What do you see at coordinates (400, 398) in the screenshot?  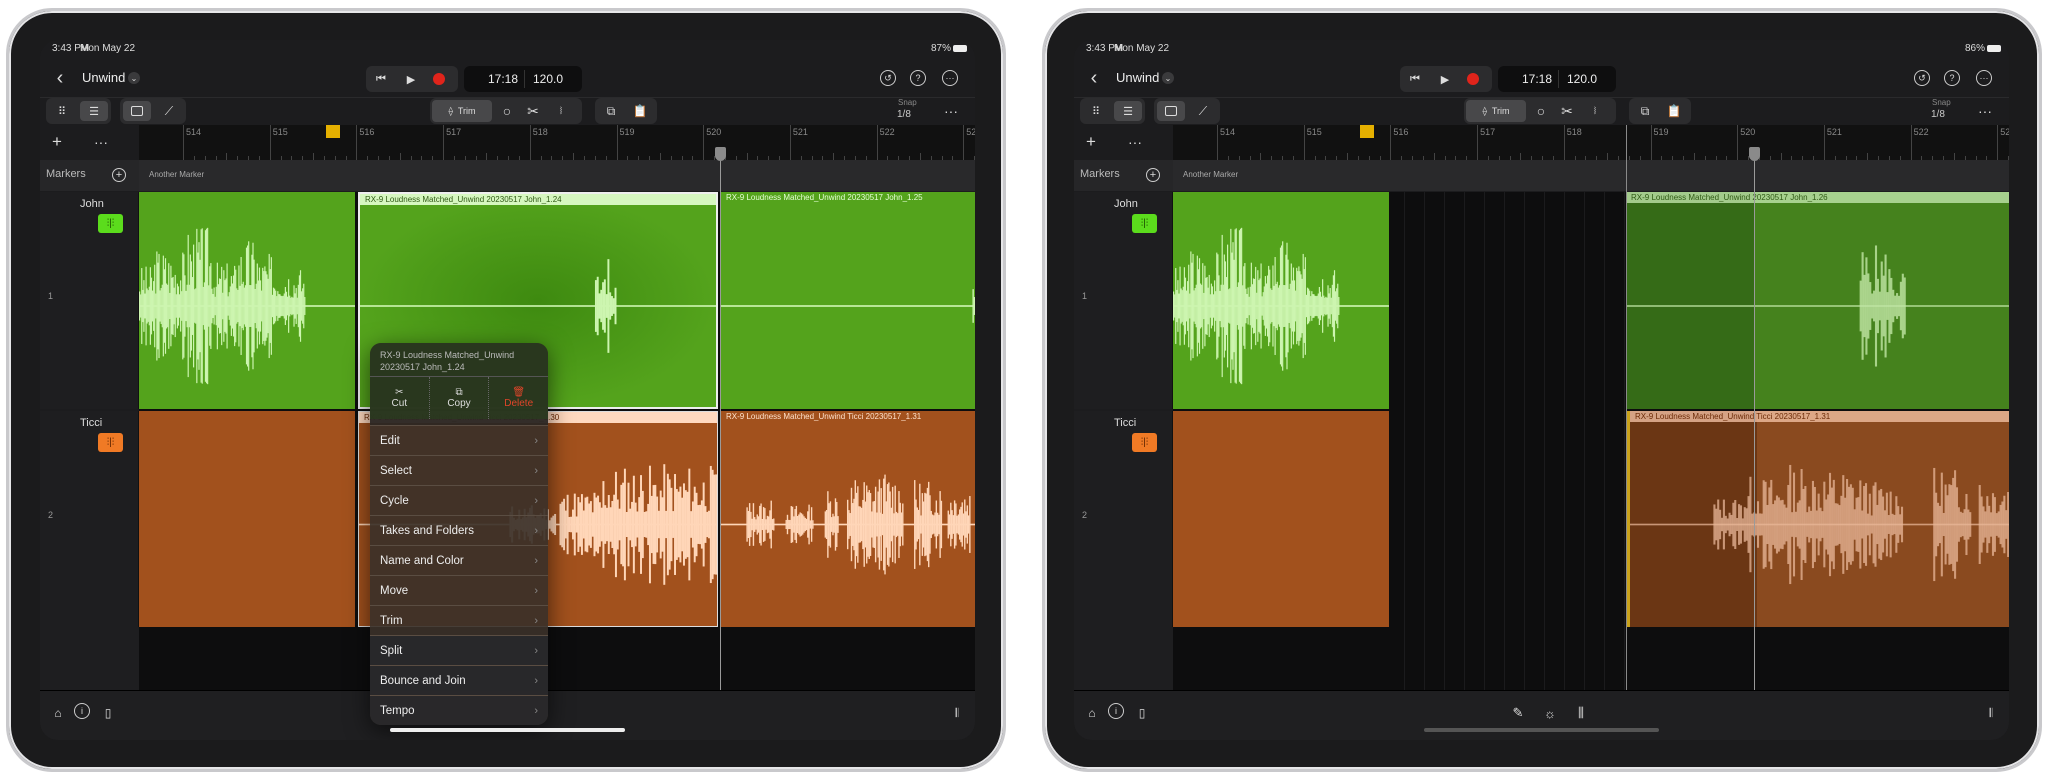 I see `cut-button: ✂ Cut` at bounding box center [400, 398].